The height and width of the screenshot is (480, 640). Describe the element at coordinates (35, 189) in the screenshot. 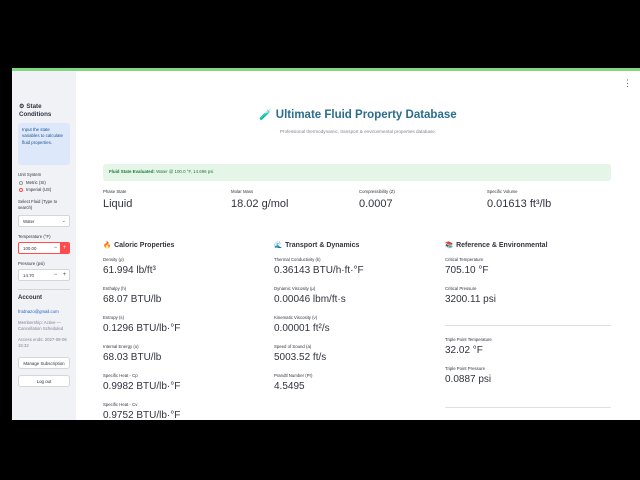

I see `unit-radio-imperial: Imperial (US)` at that location.